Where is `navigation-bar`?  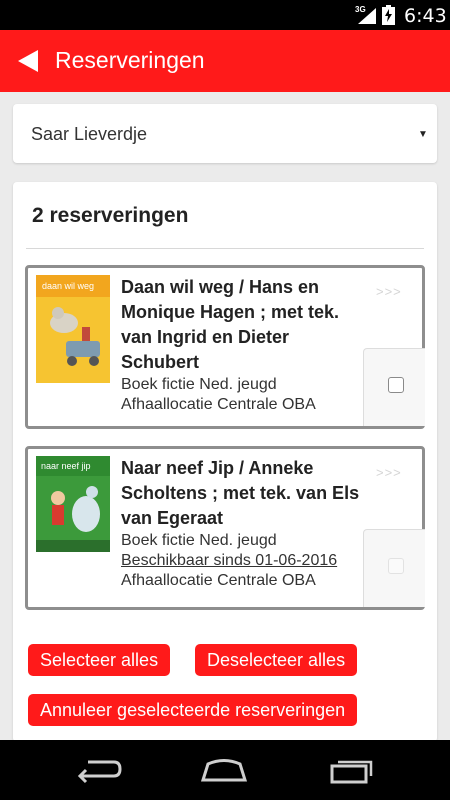 navigation-bar is located at coordinates (225, 770).